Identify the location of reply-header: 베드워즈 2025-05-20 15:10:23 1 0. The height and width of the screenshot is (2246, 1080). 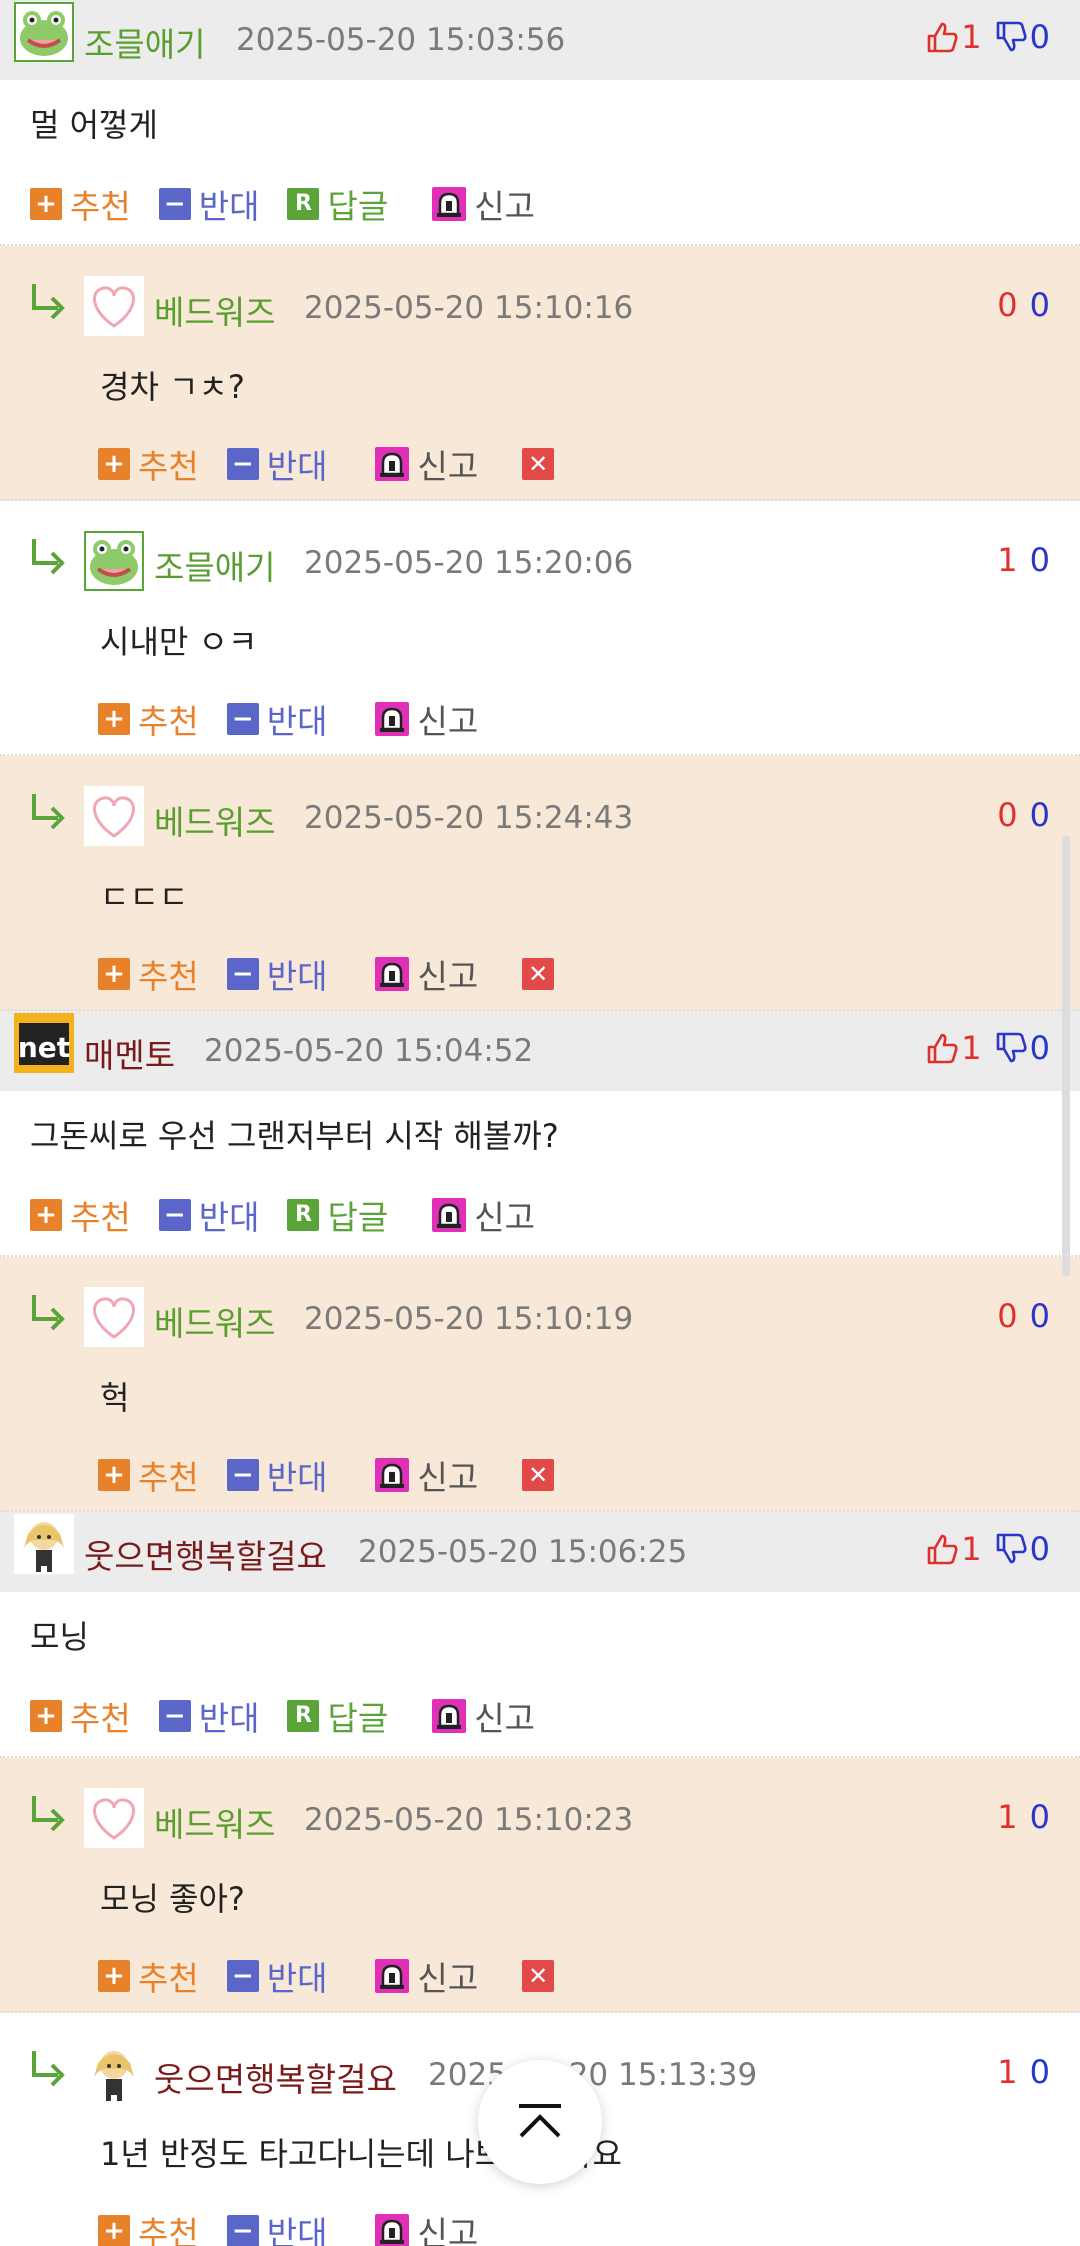
(540, 1803).